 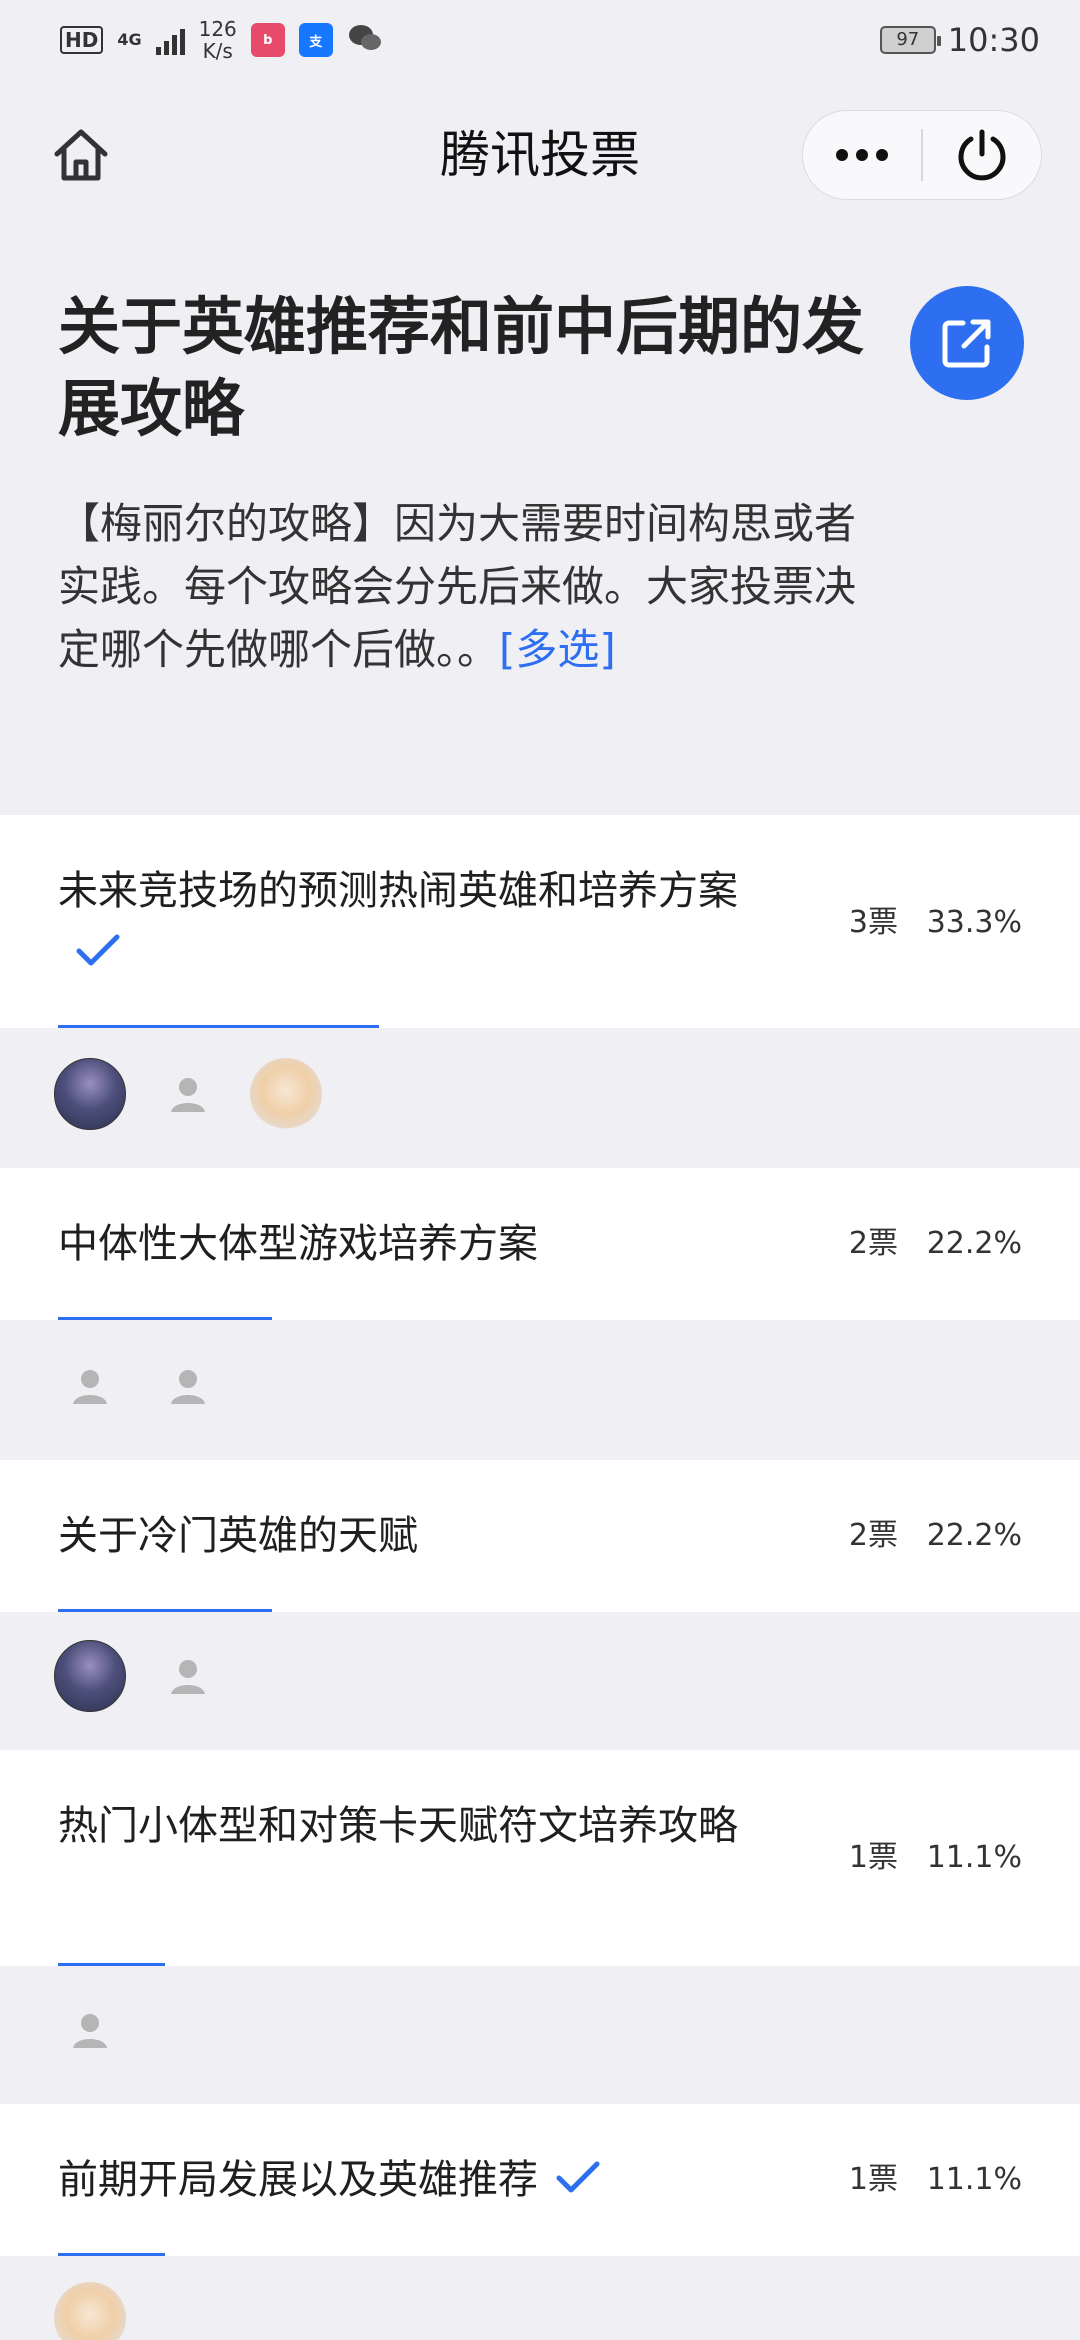 I want to click on option-item: 中体性大体型游戏培养方案 2票 22.2%, so click(x=540, y=1244).